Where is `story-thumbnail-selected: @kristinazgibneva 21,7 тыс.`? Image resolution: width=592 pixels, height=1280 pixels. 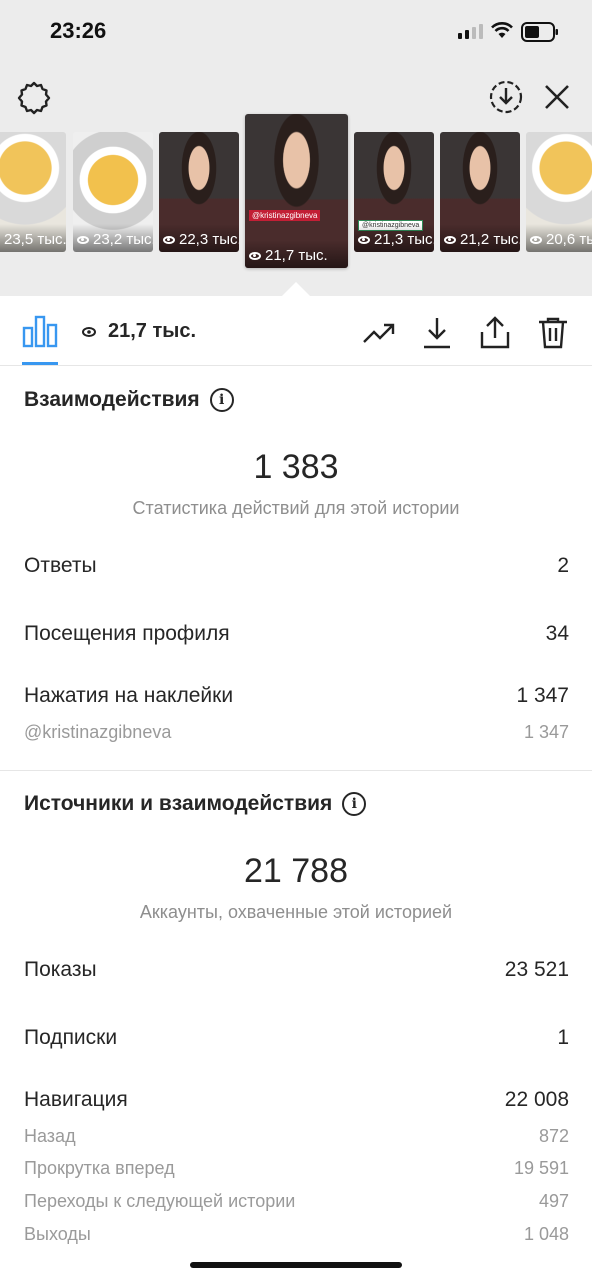 story-thumbnail-selected: @kristinazgibneva 21,7 тыс. is located at coordinates (296, 191).